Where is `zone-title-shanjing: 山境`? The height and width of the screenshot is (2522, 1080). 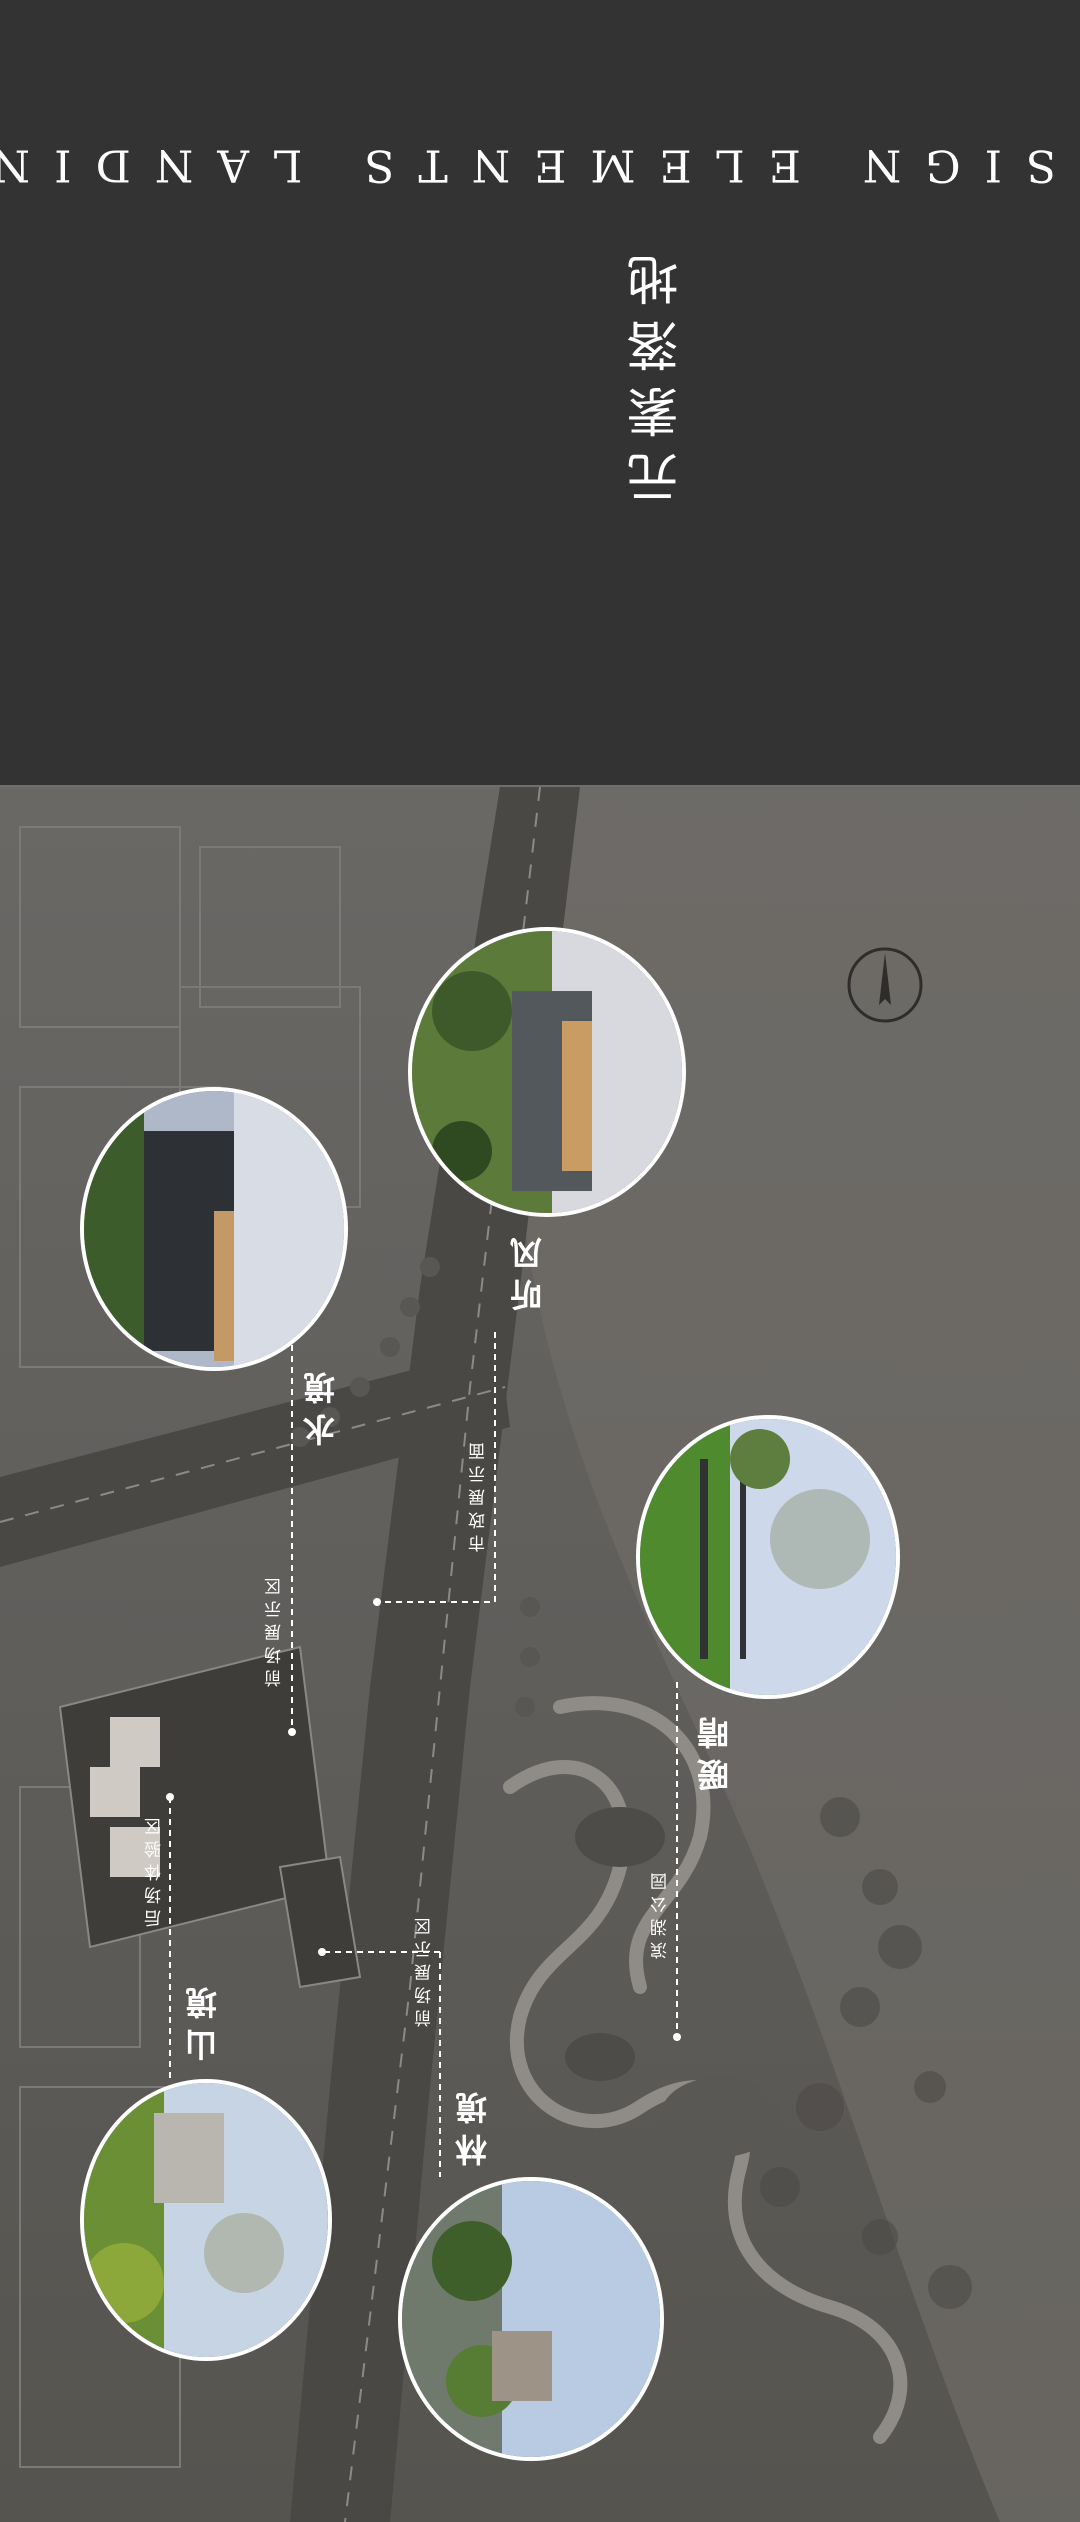
zone-title-shanjing: 山境 is located at coordinates (203, 2019).